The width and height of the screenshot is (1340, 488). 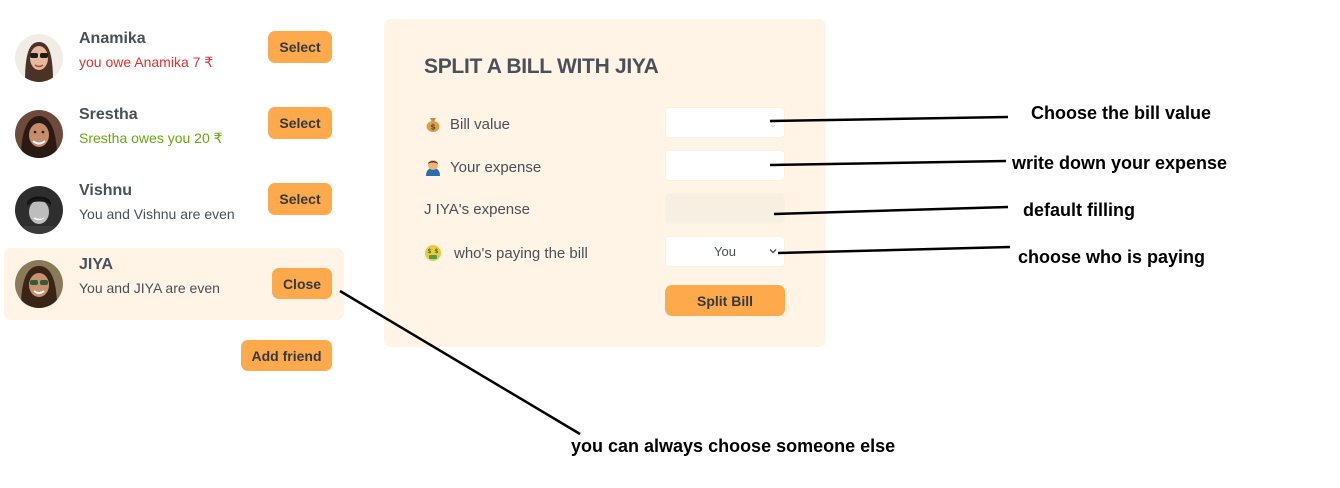 I want to click on spinner-icon, so click(x=773, y=124).